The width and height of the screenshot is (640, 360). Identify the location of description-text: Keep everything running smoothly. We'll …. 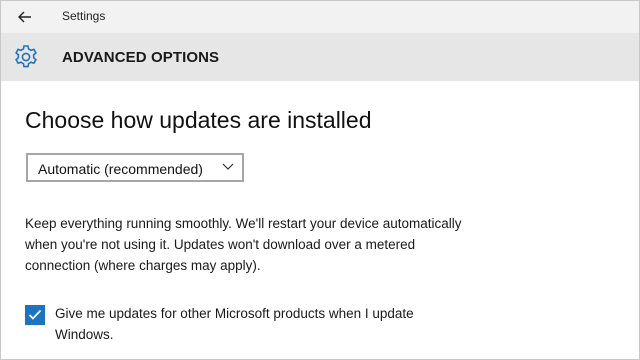
(243, 244).